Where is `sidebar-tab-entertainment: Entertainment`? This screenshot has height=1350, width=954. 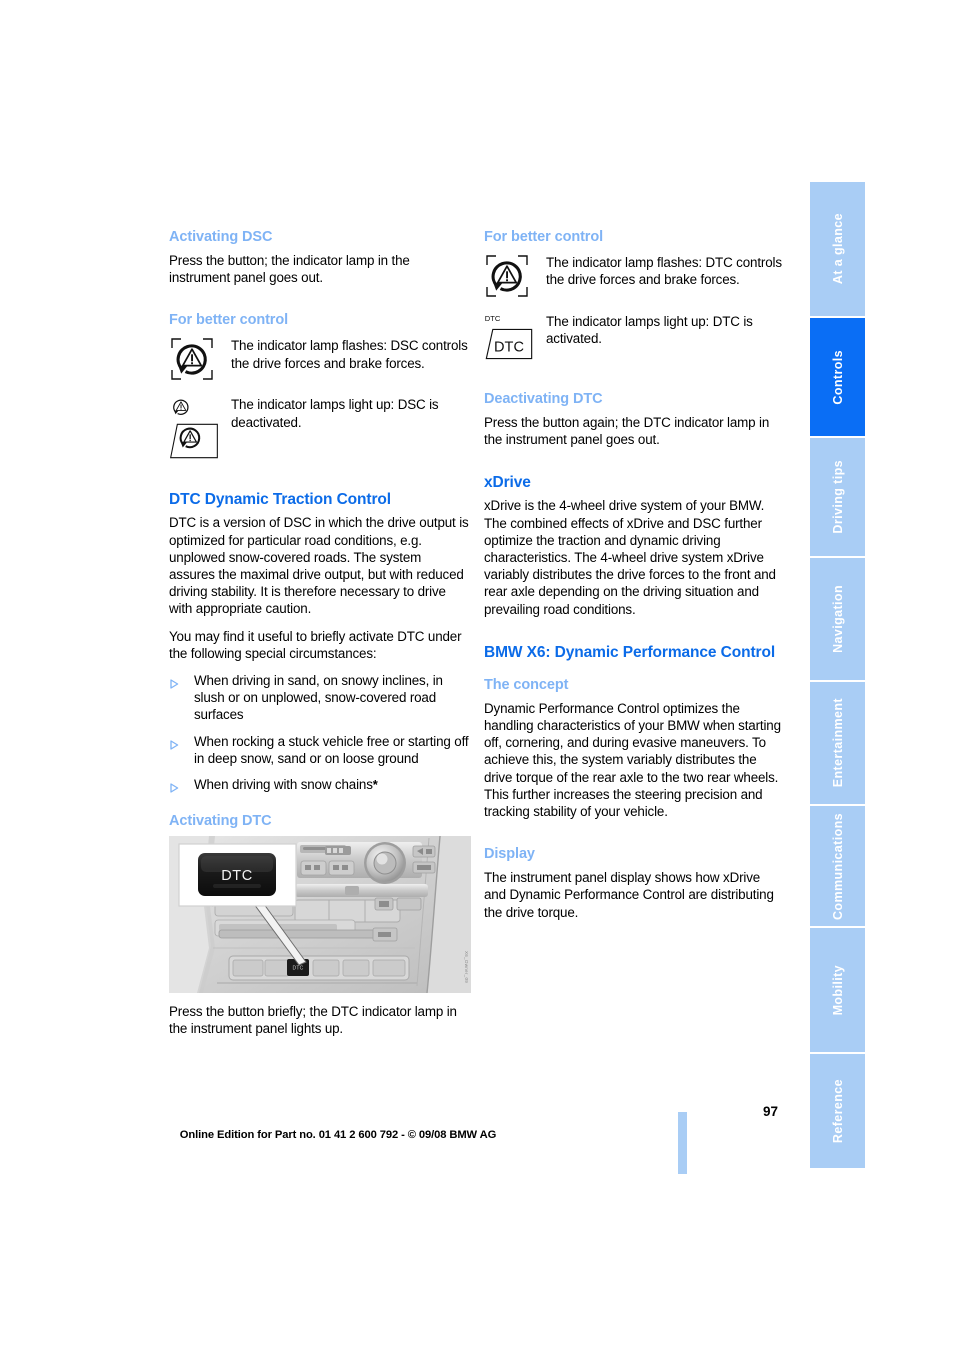
sidebar-tab-entertainment: Entertainment is located at coordinates (837, 742).